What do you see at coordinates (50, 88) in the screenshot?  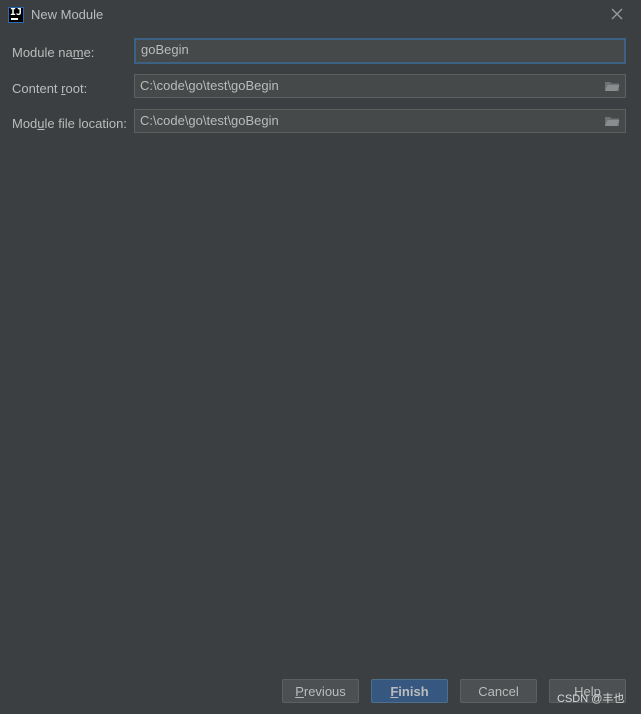 I see `content-root-label: Content root:` at bounding box center [50, 88].